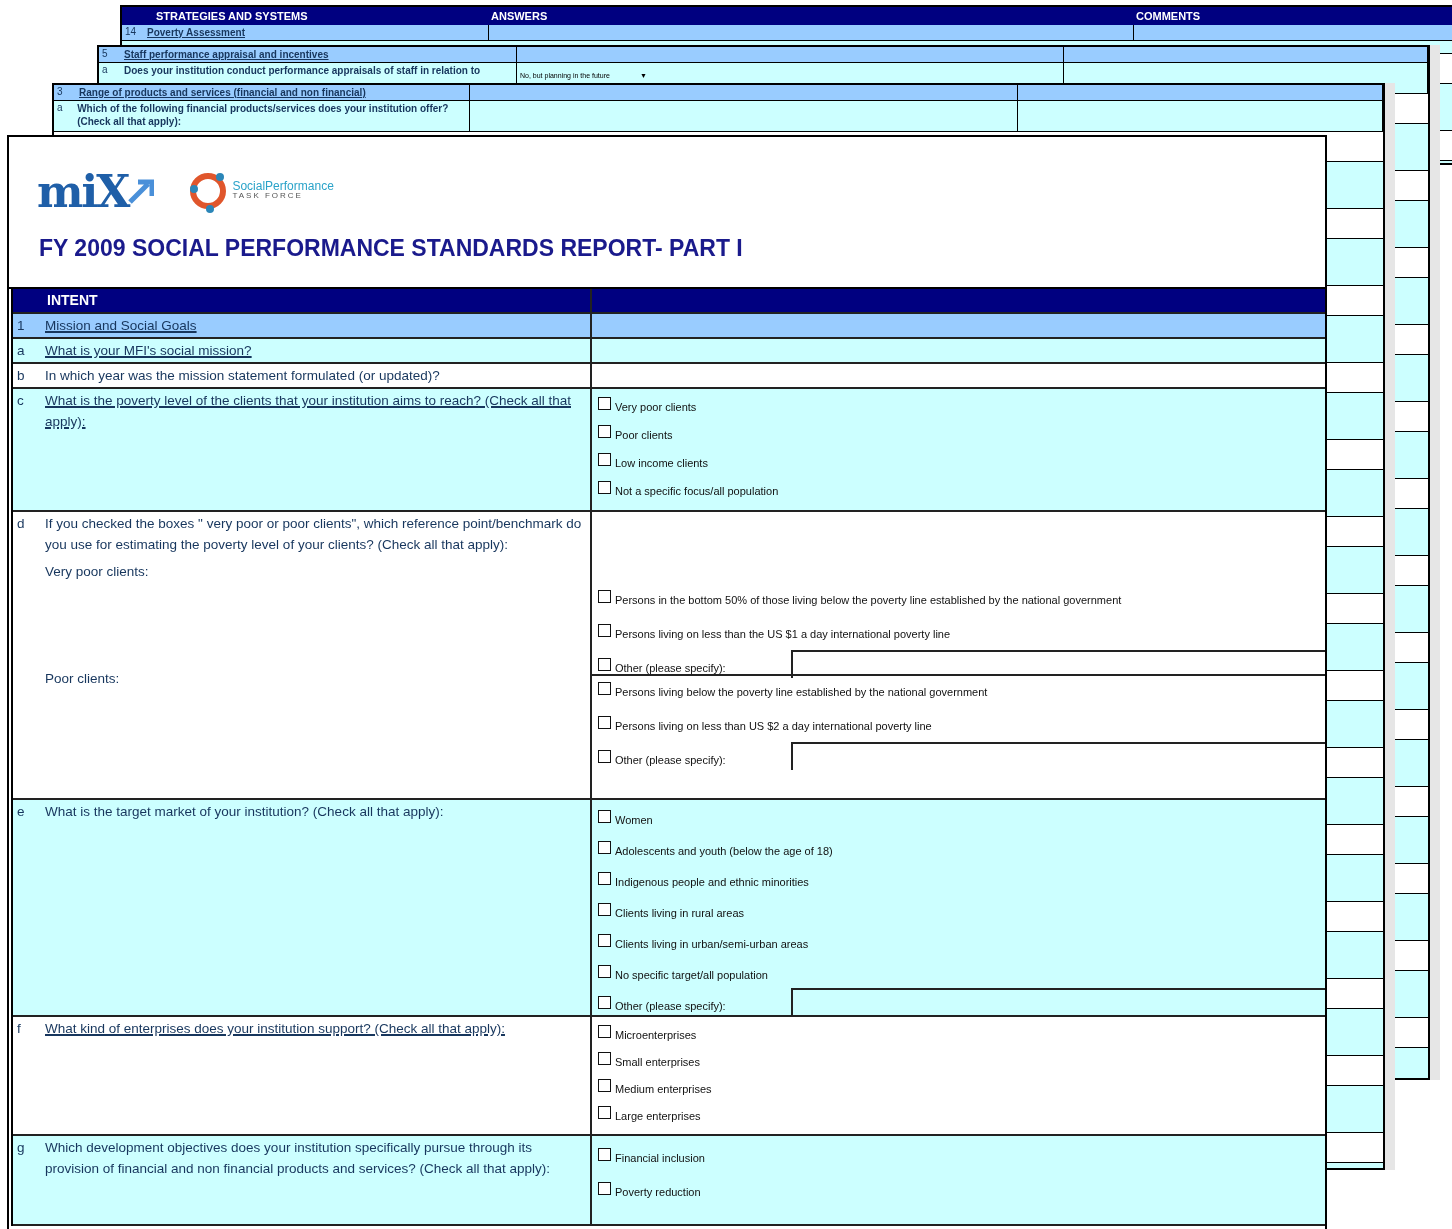  Describe the element at coordinates (658, 1192) in the screenshot. I see `option-label: Poverty reduction` at that location.